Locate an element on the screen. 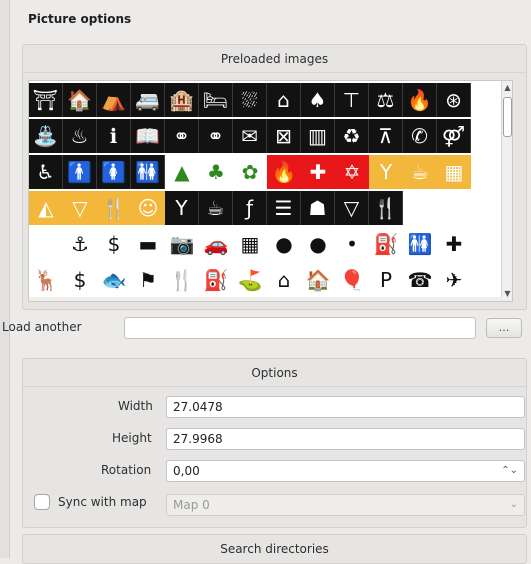  gallery-horizontal-scrollbar is located at coordinates (266, 299).